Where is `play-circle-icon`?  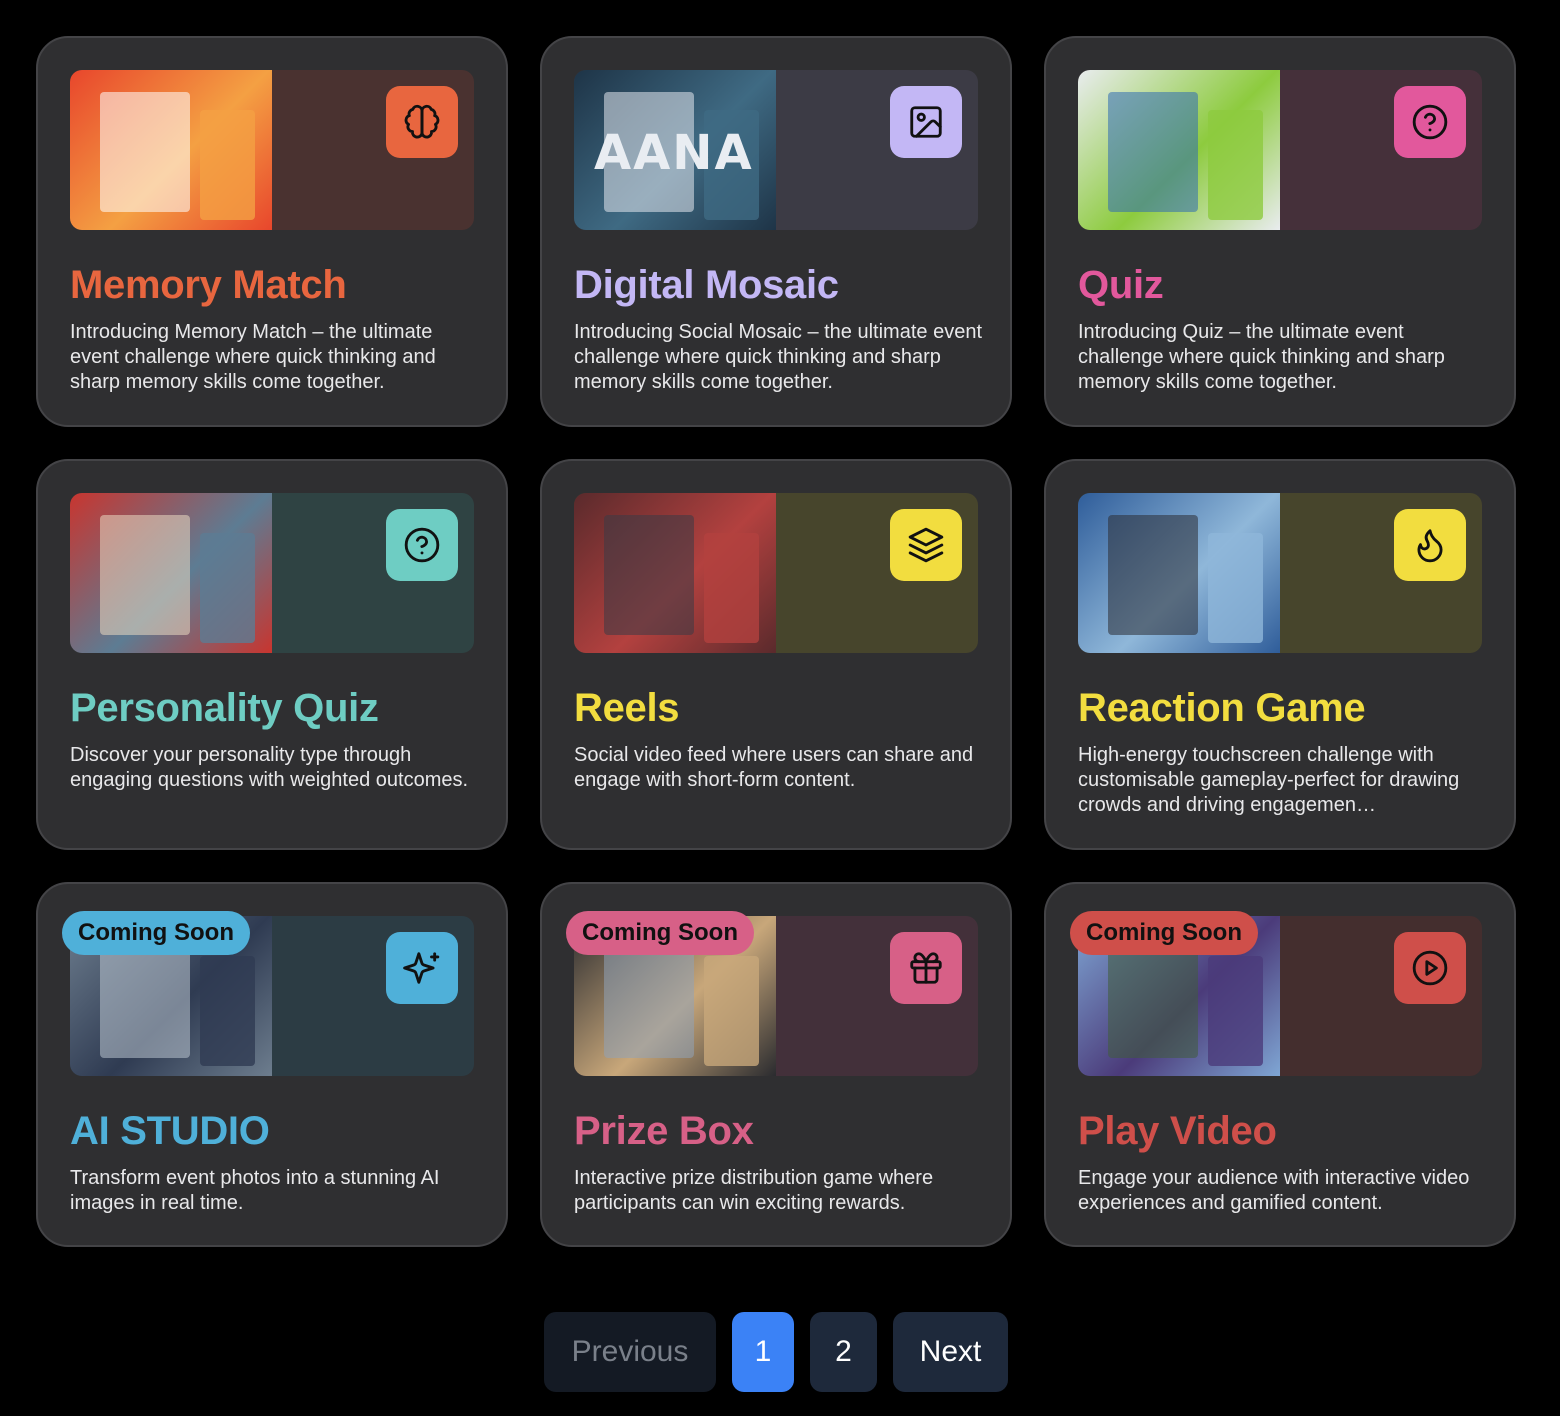 play-circle-icon is located at coordinates (1430, 968).